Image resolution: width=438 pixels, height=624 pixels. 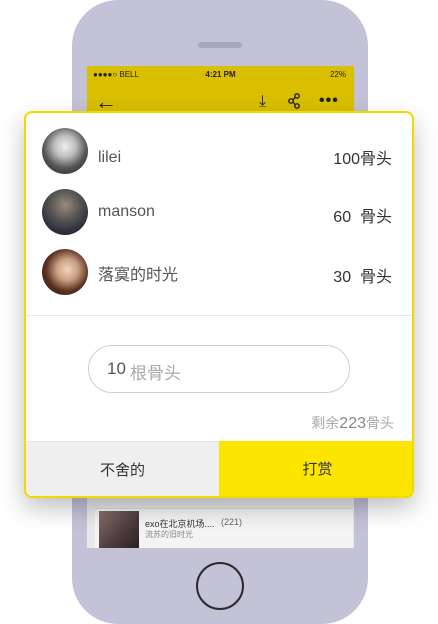 What do you see at coordinates (116, 368) in the screenshot?
I see `input-value: 10` at bounding box center [116, 368].